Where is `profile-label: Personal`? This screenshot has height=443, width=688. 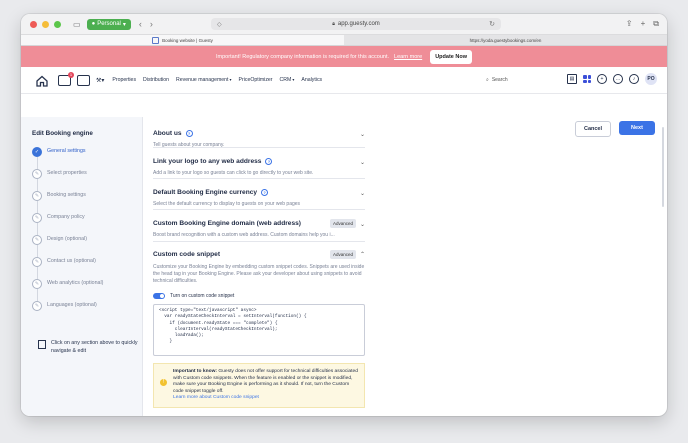
profile-label: Personal is located at coordinates (109, 24).